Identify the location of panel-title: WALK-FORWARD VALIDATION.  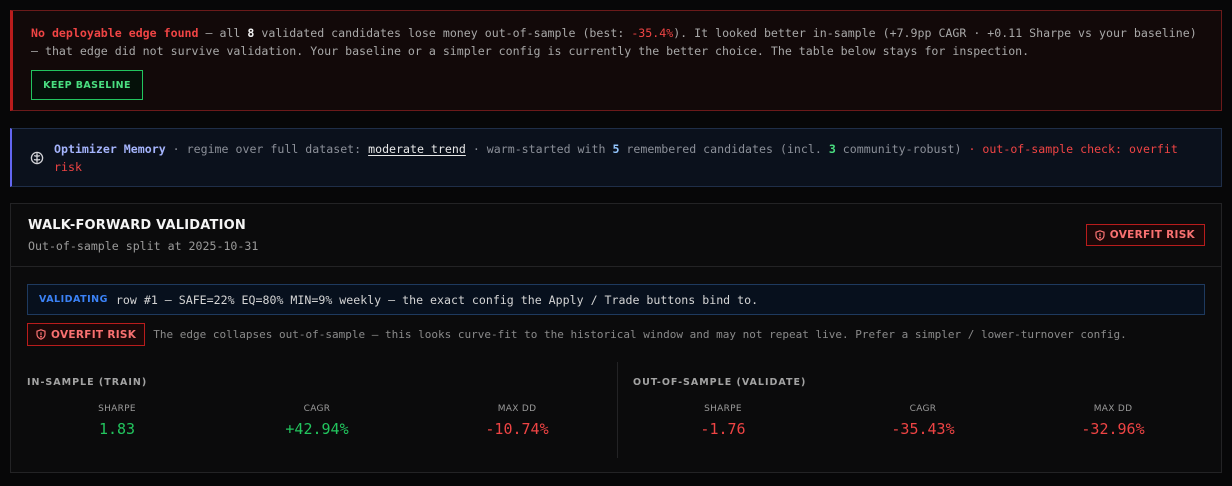
(137, 225).